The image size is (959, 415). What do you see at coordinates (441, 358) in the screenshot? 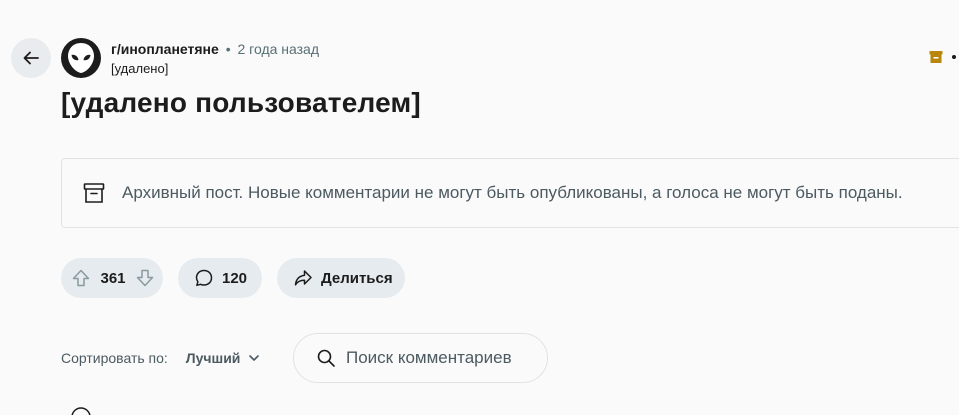
I see `search-input` at bounding box center [441, 358].